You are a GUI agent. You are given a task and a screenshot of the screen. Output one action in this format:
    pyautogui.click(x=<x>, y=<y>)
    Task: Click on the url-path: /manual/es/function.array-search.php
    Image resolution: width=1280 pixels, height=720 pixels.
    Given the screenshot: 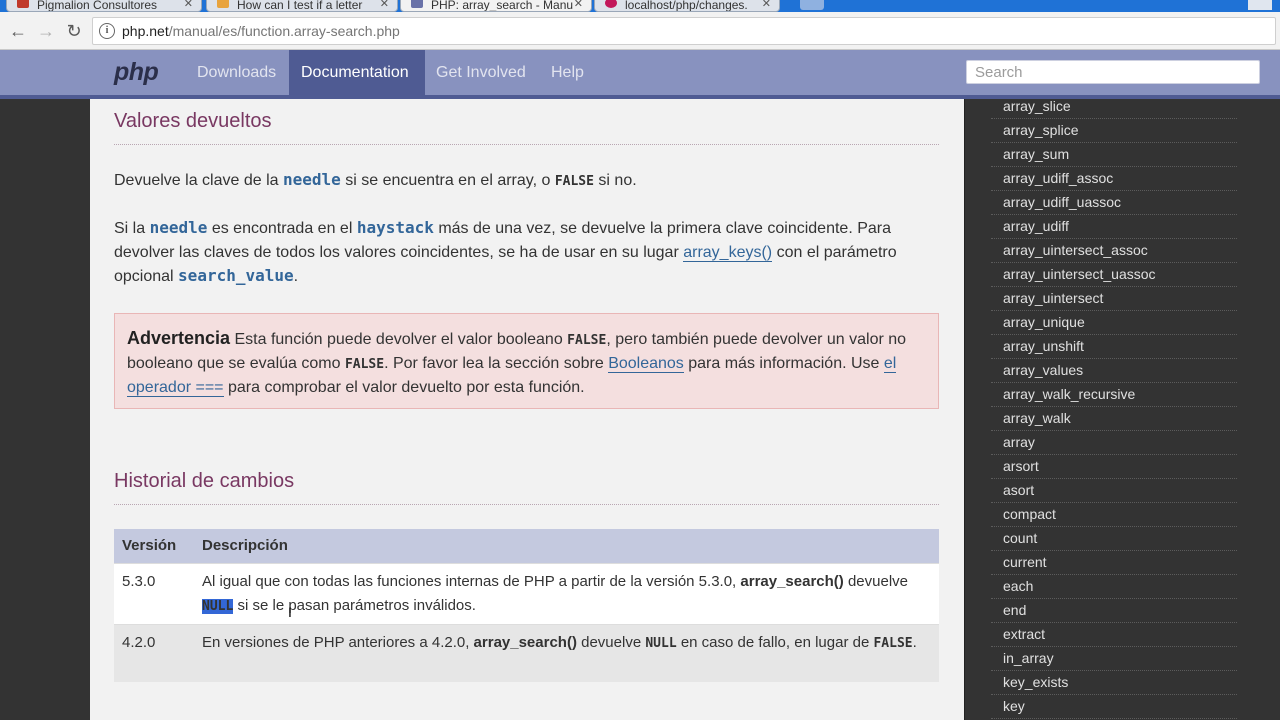 What is the action you would take?
    pyautogui.click(x=284, y=31)
    